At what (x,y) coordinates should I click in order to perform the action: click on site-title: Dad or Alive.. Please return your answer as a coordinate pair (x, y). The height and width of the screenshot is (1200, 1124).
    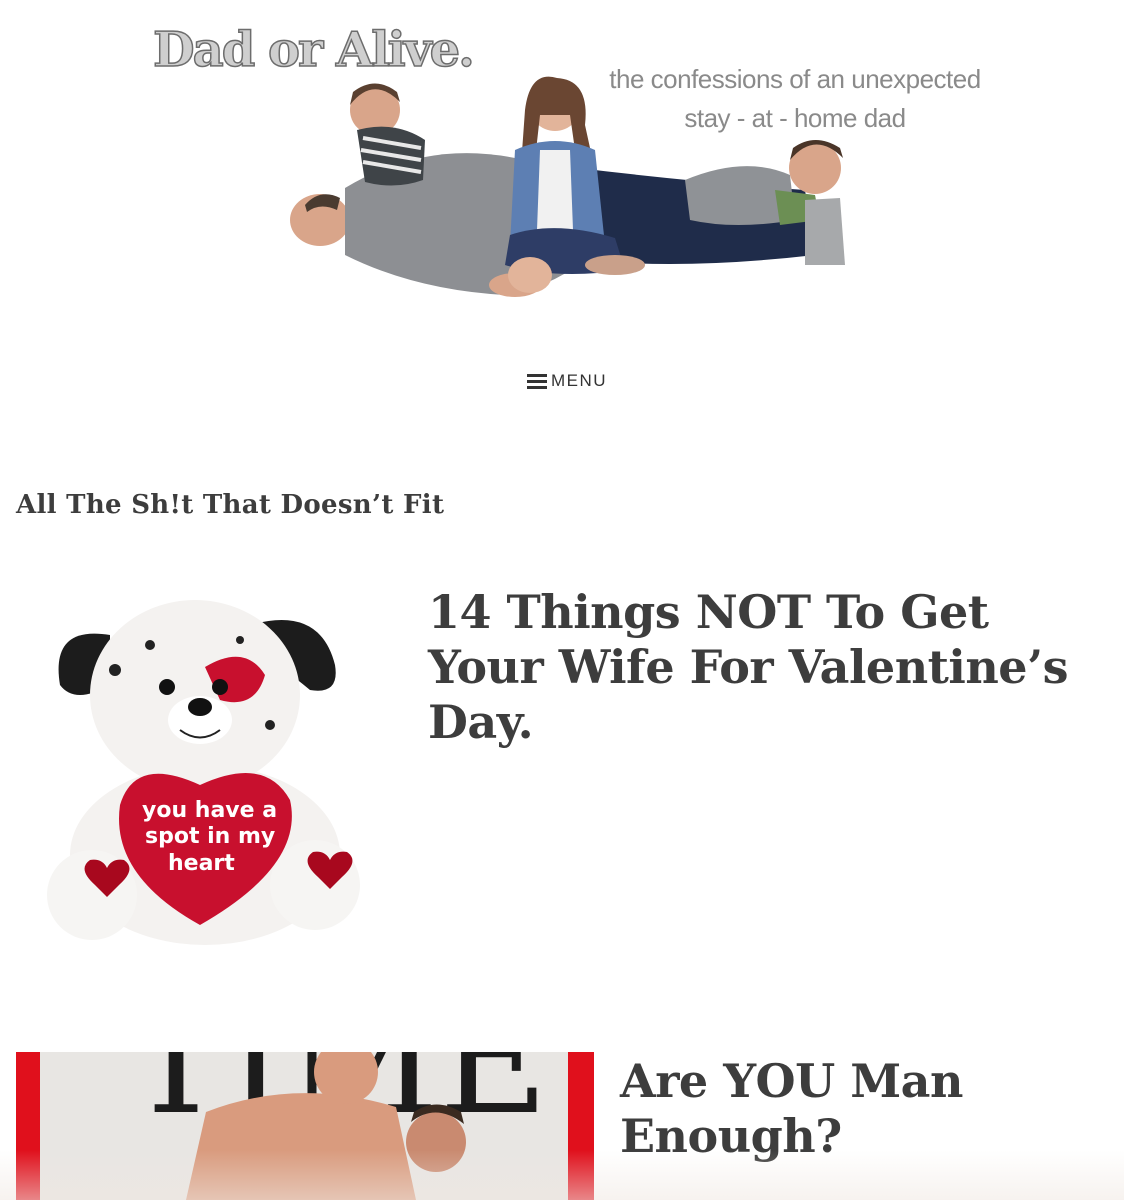
    Looking at the image, I should click on (313, 50).